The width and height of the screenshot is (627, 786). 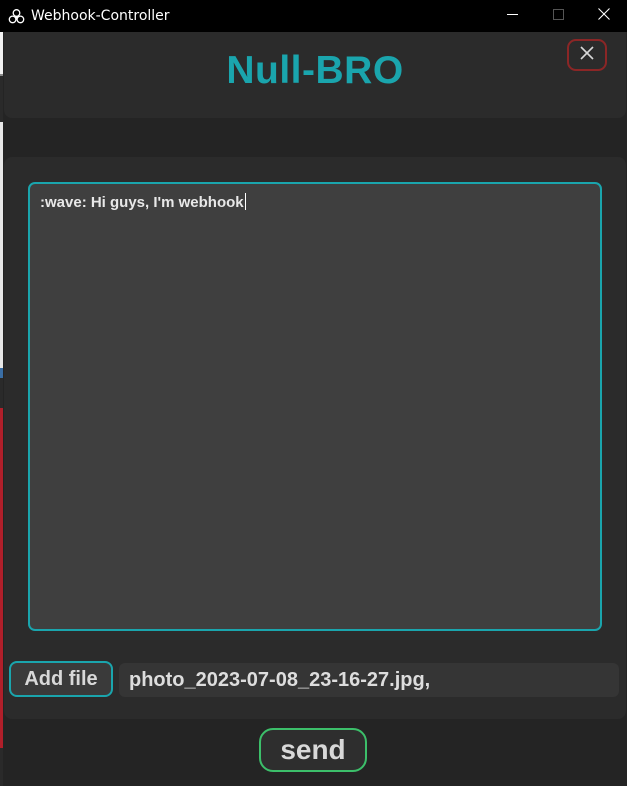 I want to click on window-close-button, so click(x=604, y=16).